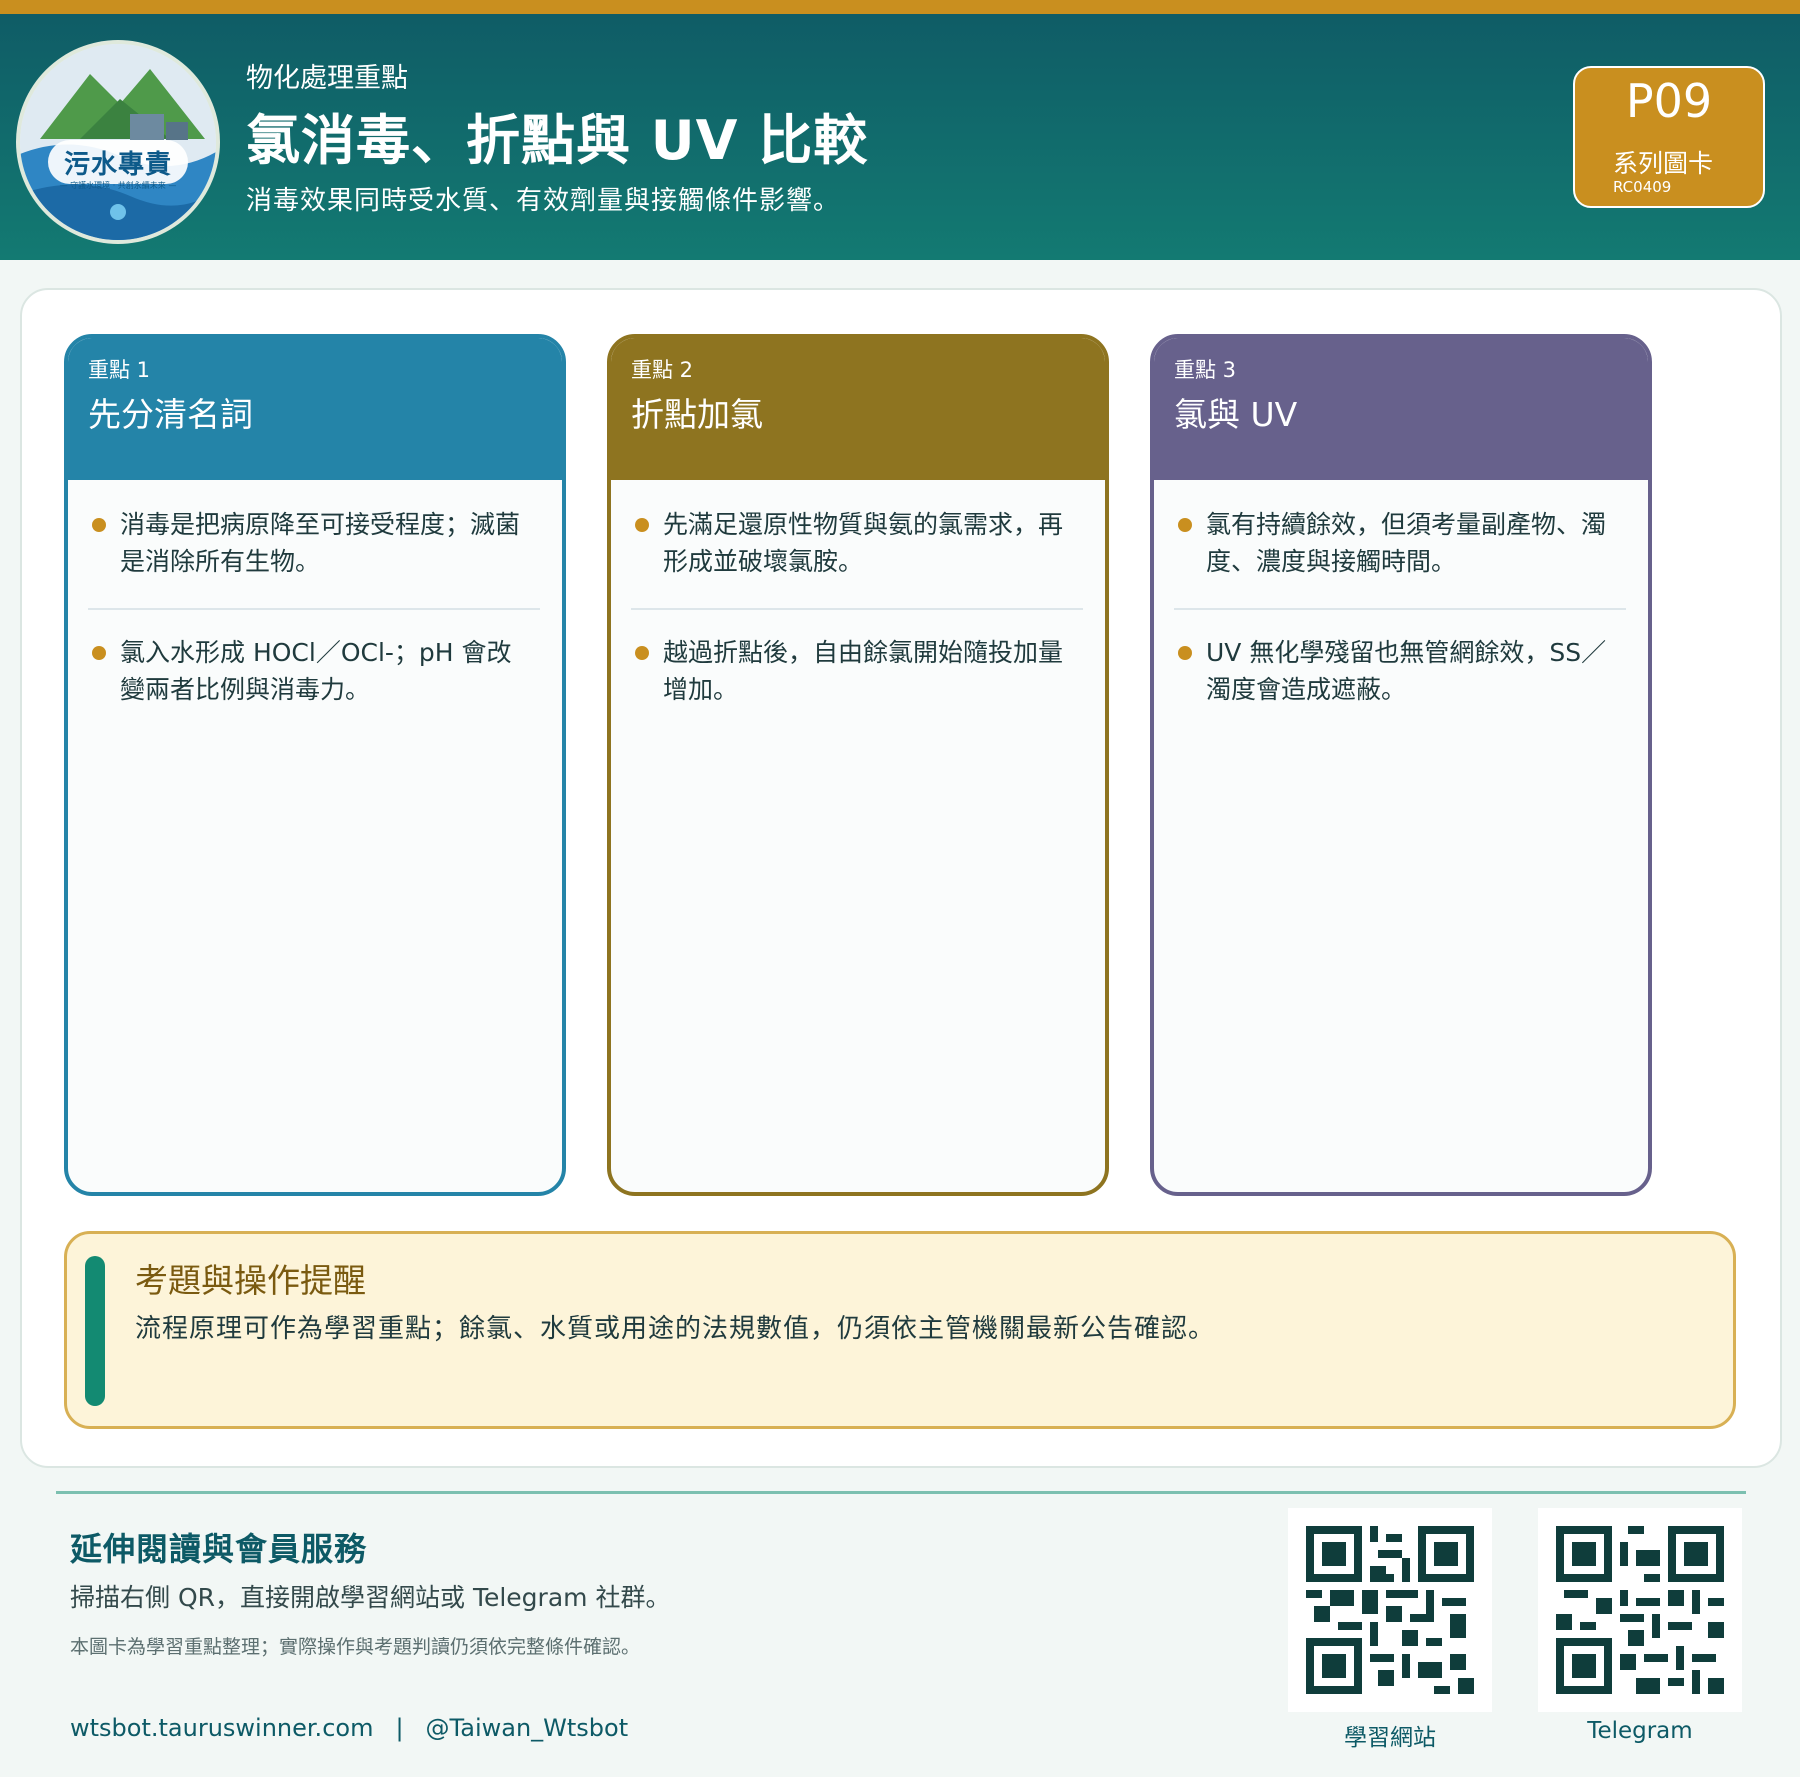 The image size is (1800, 1777). Describe the element at coordinates (1642, 187) in the screenshot. I see `badge-id: RC0409` at that location.